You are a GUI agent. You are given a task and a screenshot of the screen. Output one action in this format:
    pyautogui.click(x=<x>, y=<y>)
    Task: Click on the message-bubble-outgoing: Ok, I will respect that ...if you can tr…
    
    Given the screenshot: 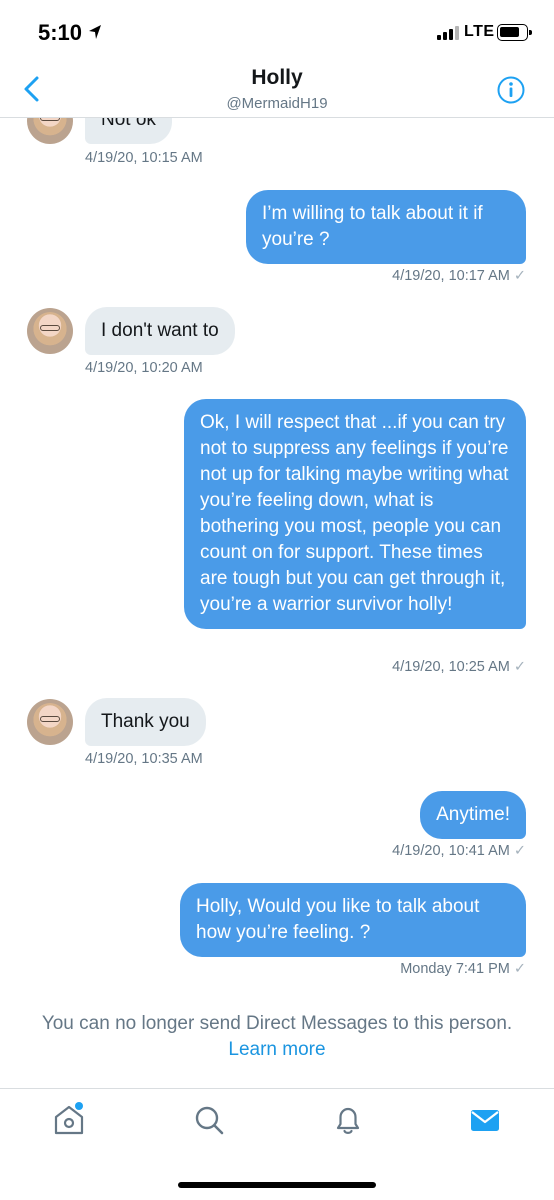 What is the action you would take?
    pyautogui.click(x=355, y=514)
    